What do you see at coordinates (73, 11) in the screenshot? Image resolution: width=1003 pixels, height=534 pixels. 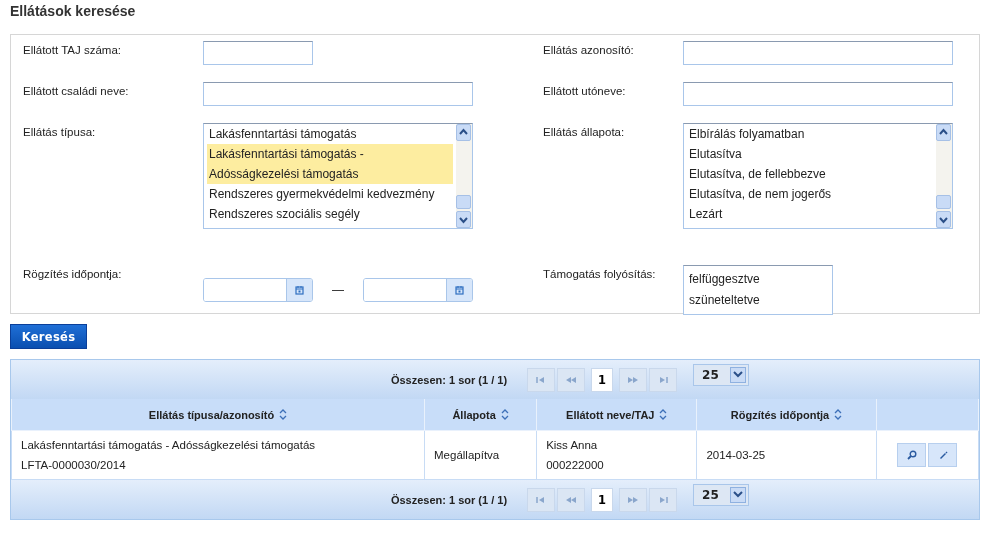 I see `page-title: Ellátások keresése` at bounding box center [73, 11].